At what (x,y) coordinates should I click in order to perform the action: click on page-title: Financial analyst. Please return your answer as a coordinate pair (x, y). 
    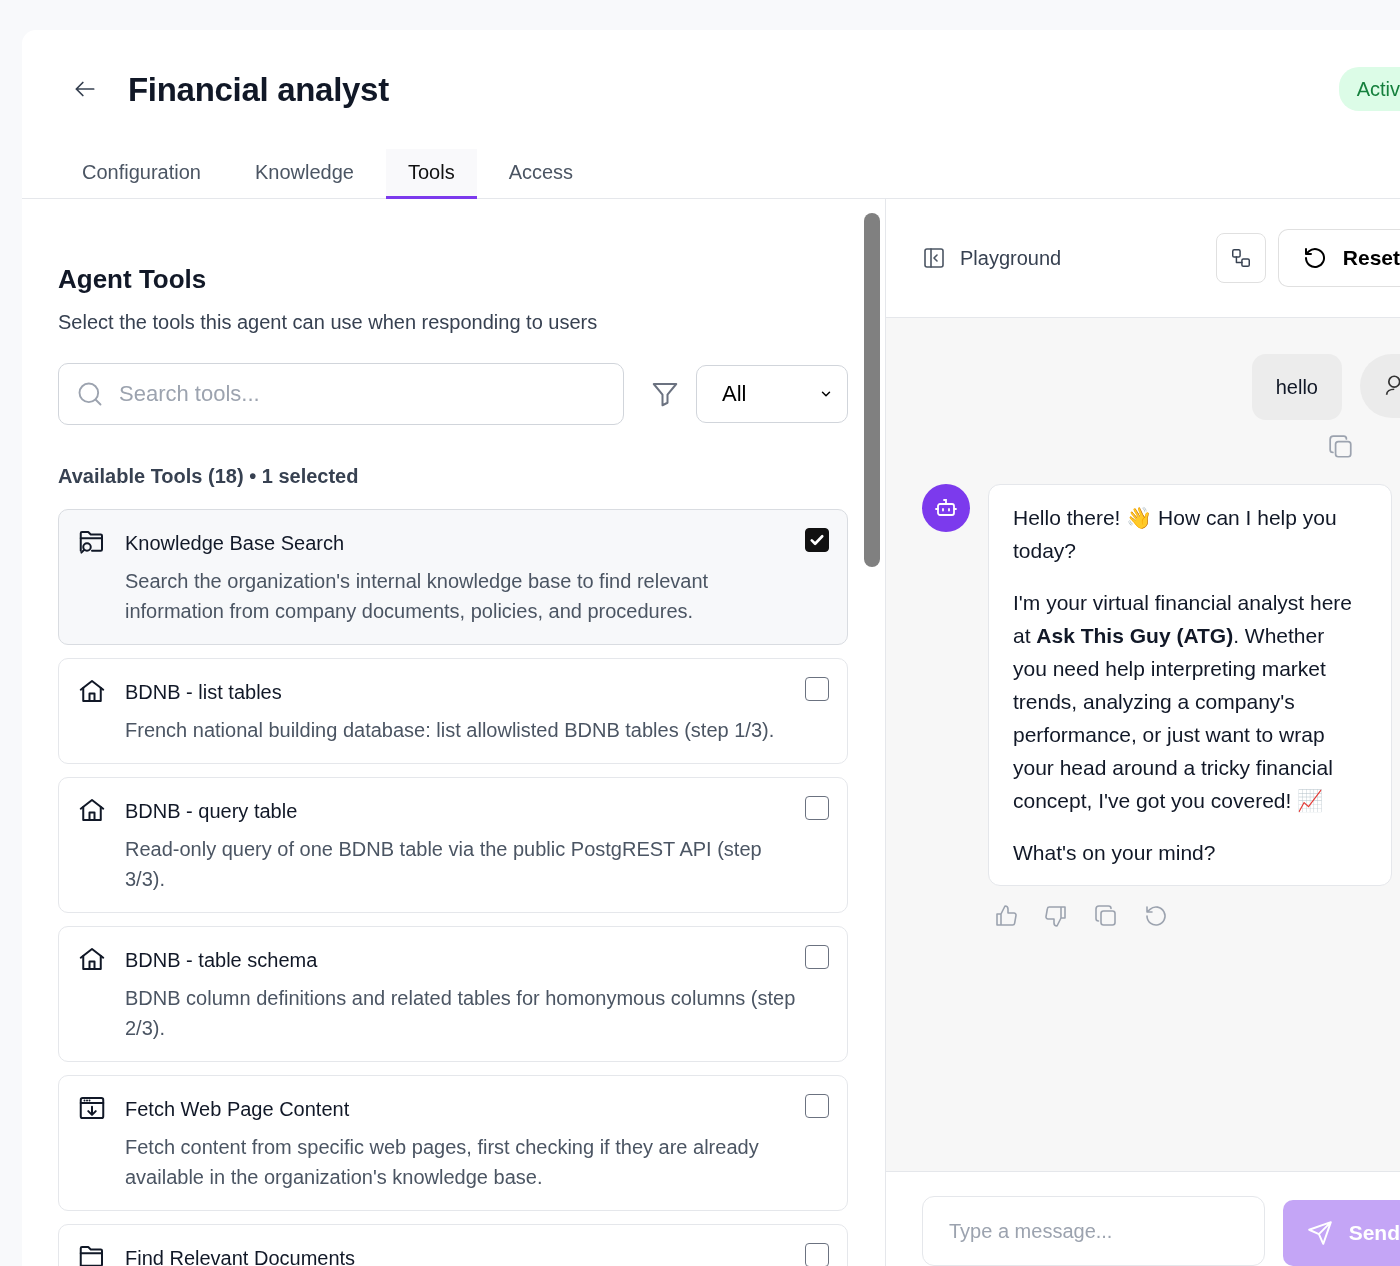
    Looking at the image, I should click on (258, 89).